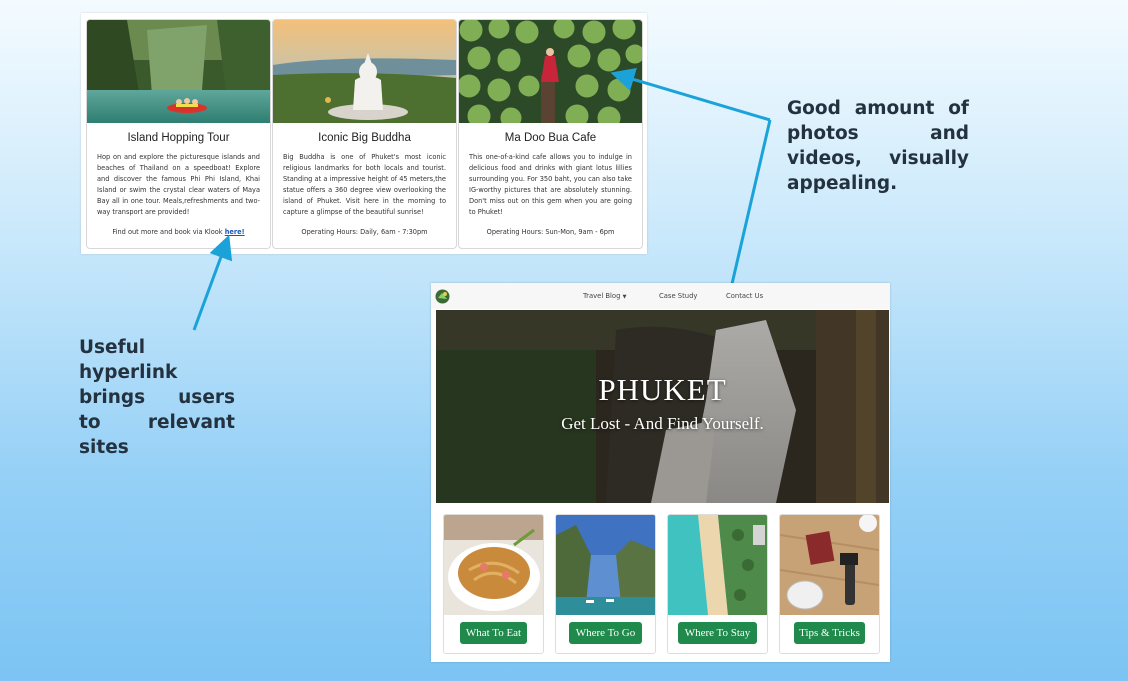 This screenshot has height=681, width=1128. Describe the element at coordinates (212, 282) in the screenshot. I see `arrow-to-klook-link` at that location.